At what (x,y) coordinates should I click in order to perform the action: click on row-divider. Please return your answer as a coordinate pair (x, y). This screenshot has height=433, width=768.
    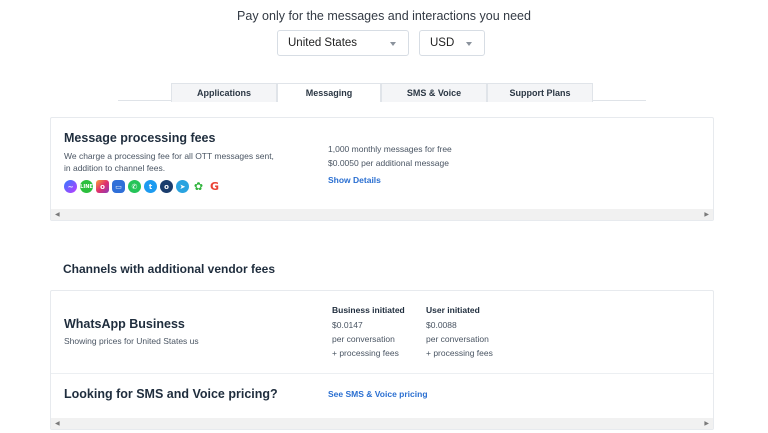
    Looking at the image, I should click on (382, 373).